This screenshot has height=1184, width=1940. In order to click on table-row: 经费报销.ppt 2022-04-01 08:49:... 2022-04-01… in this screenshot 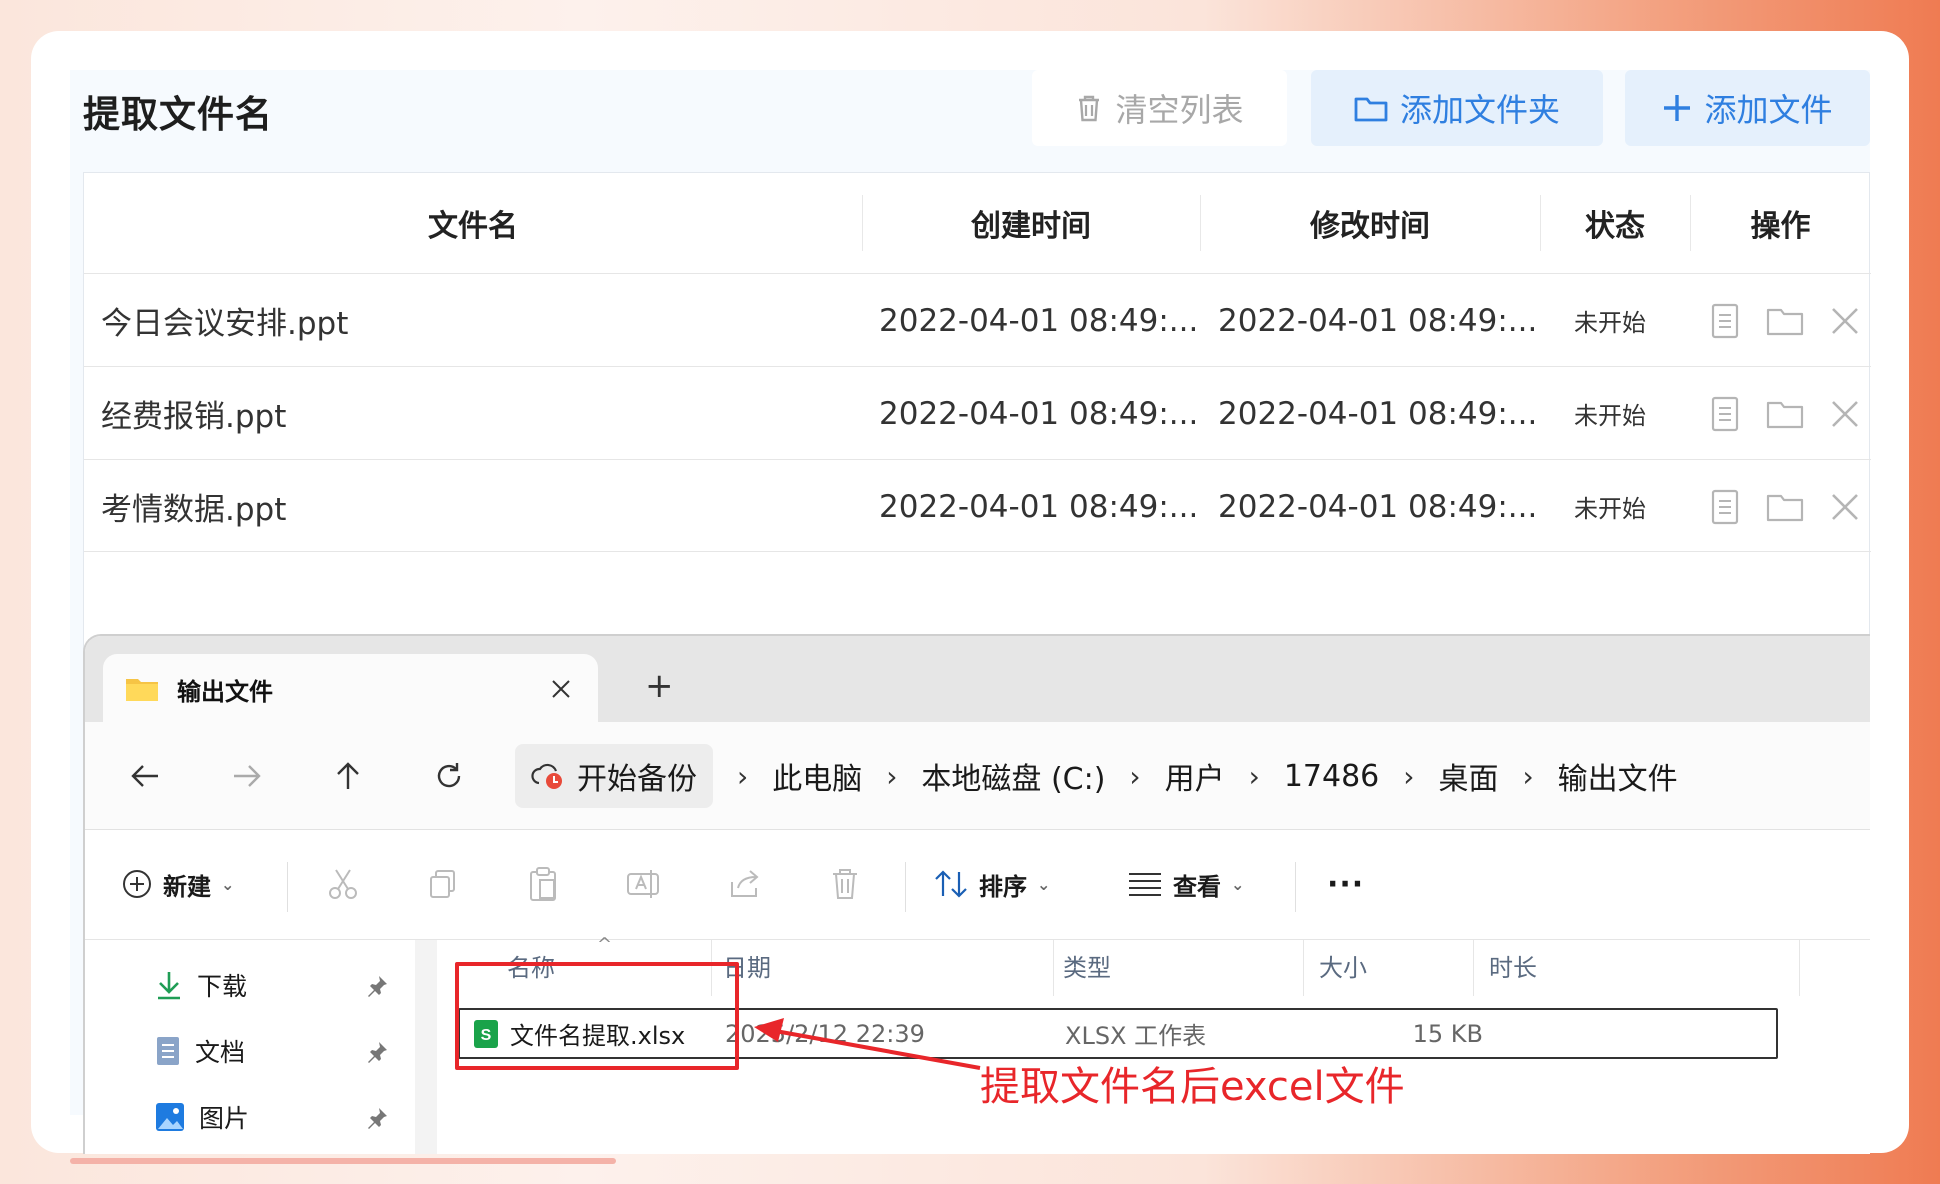, I will do `click(977, 412)`.